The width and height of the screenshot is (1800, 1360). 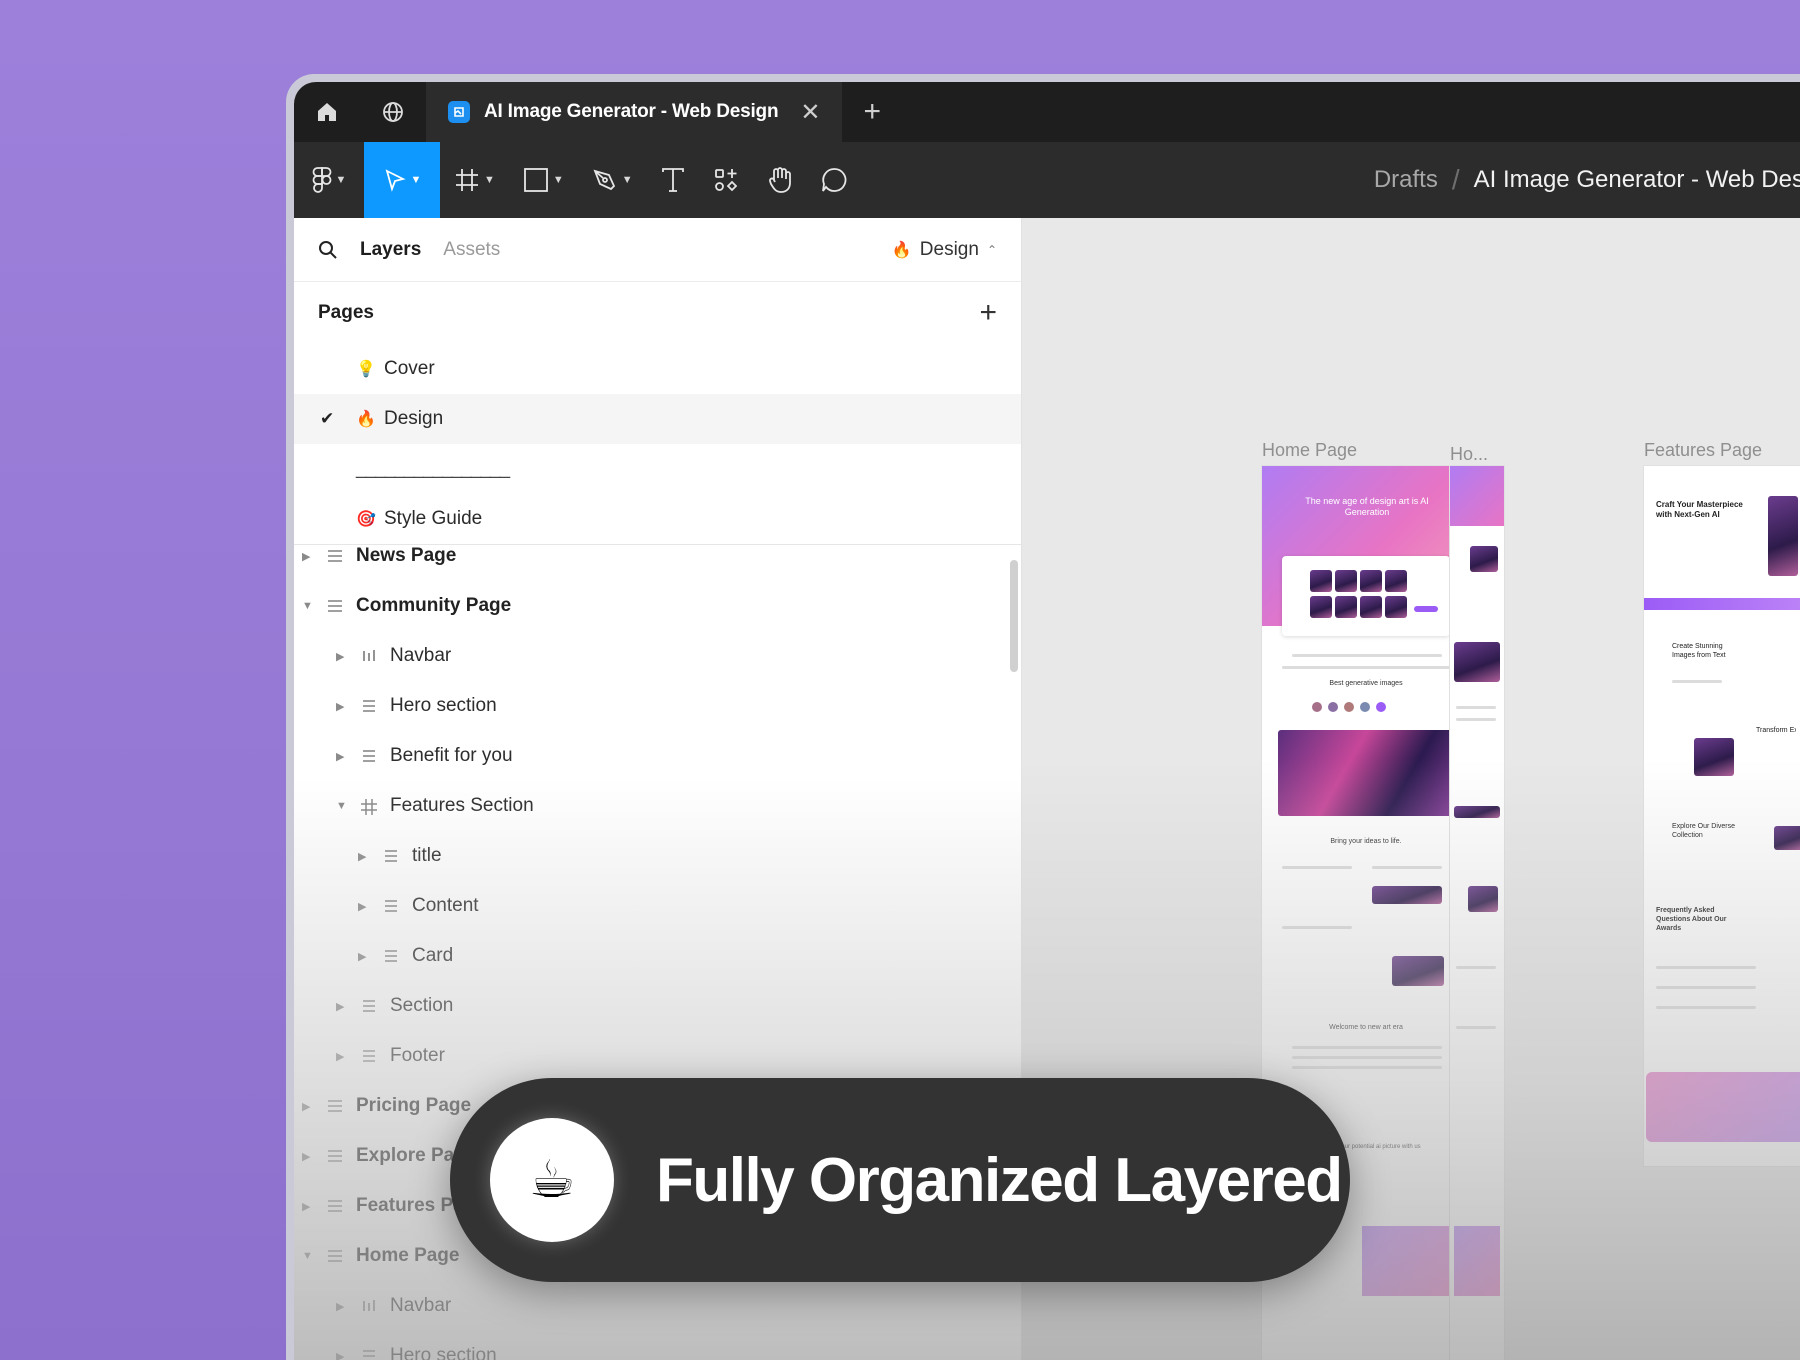 I want to click on layer-label: Navbar, so click(x=421, y=1305).